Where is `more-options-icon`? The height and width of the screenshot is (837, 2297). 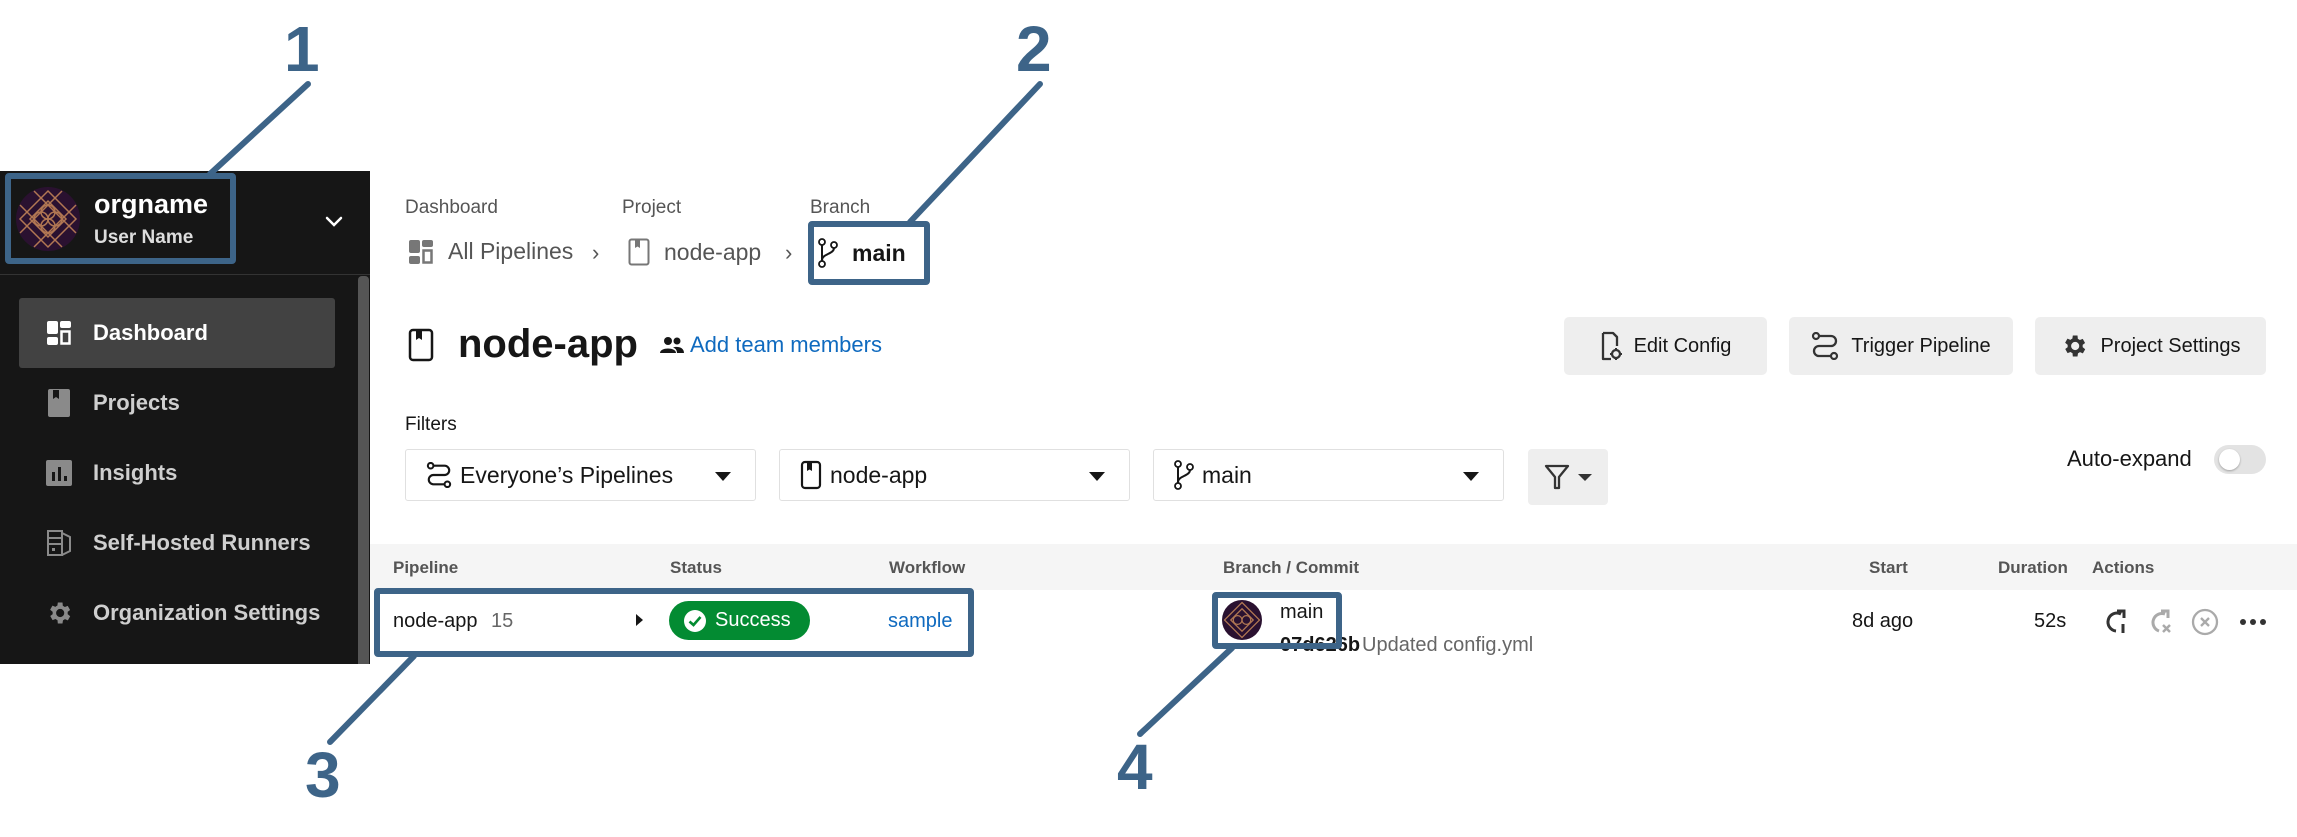
more-options-icon is located at coordinates (2253, 622).